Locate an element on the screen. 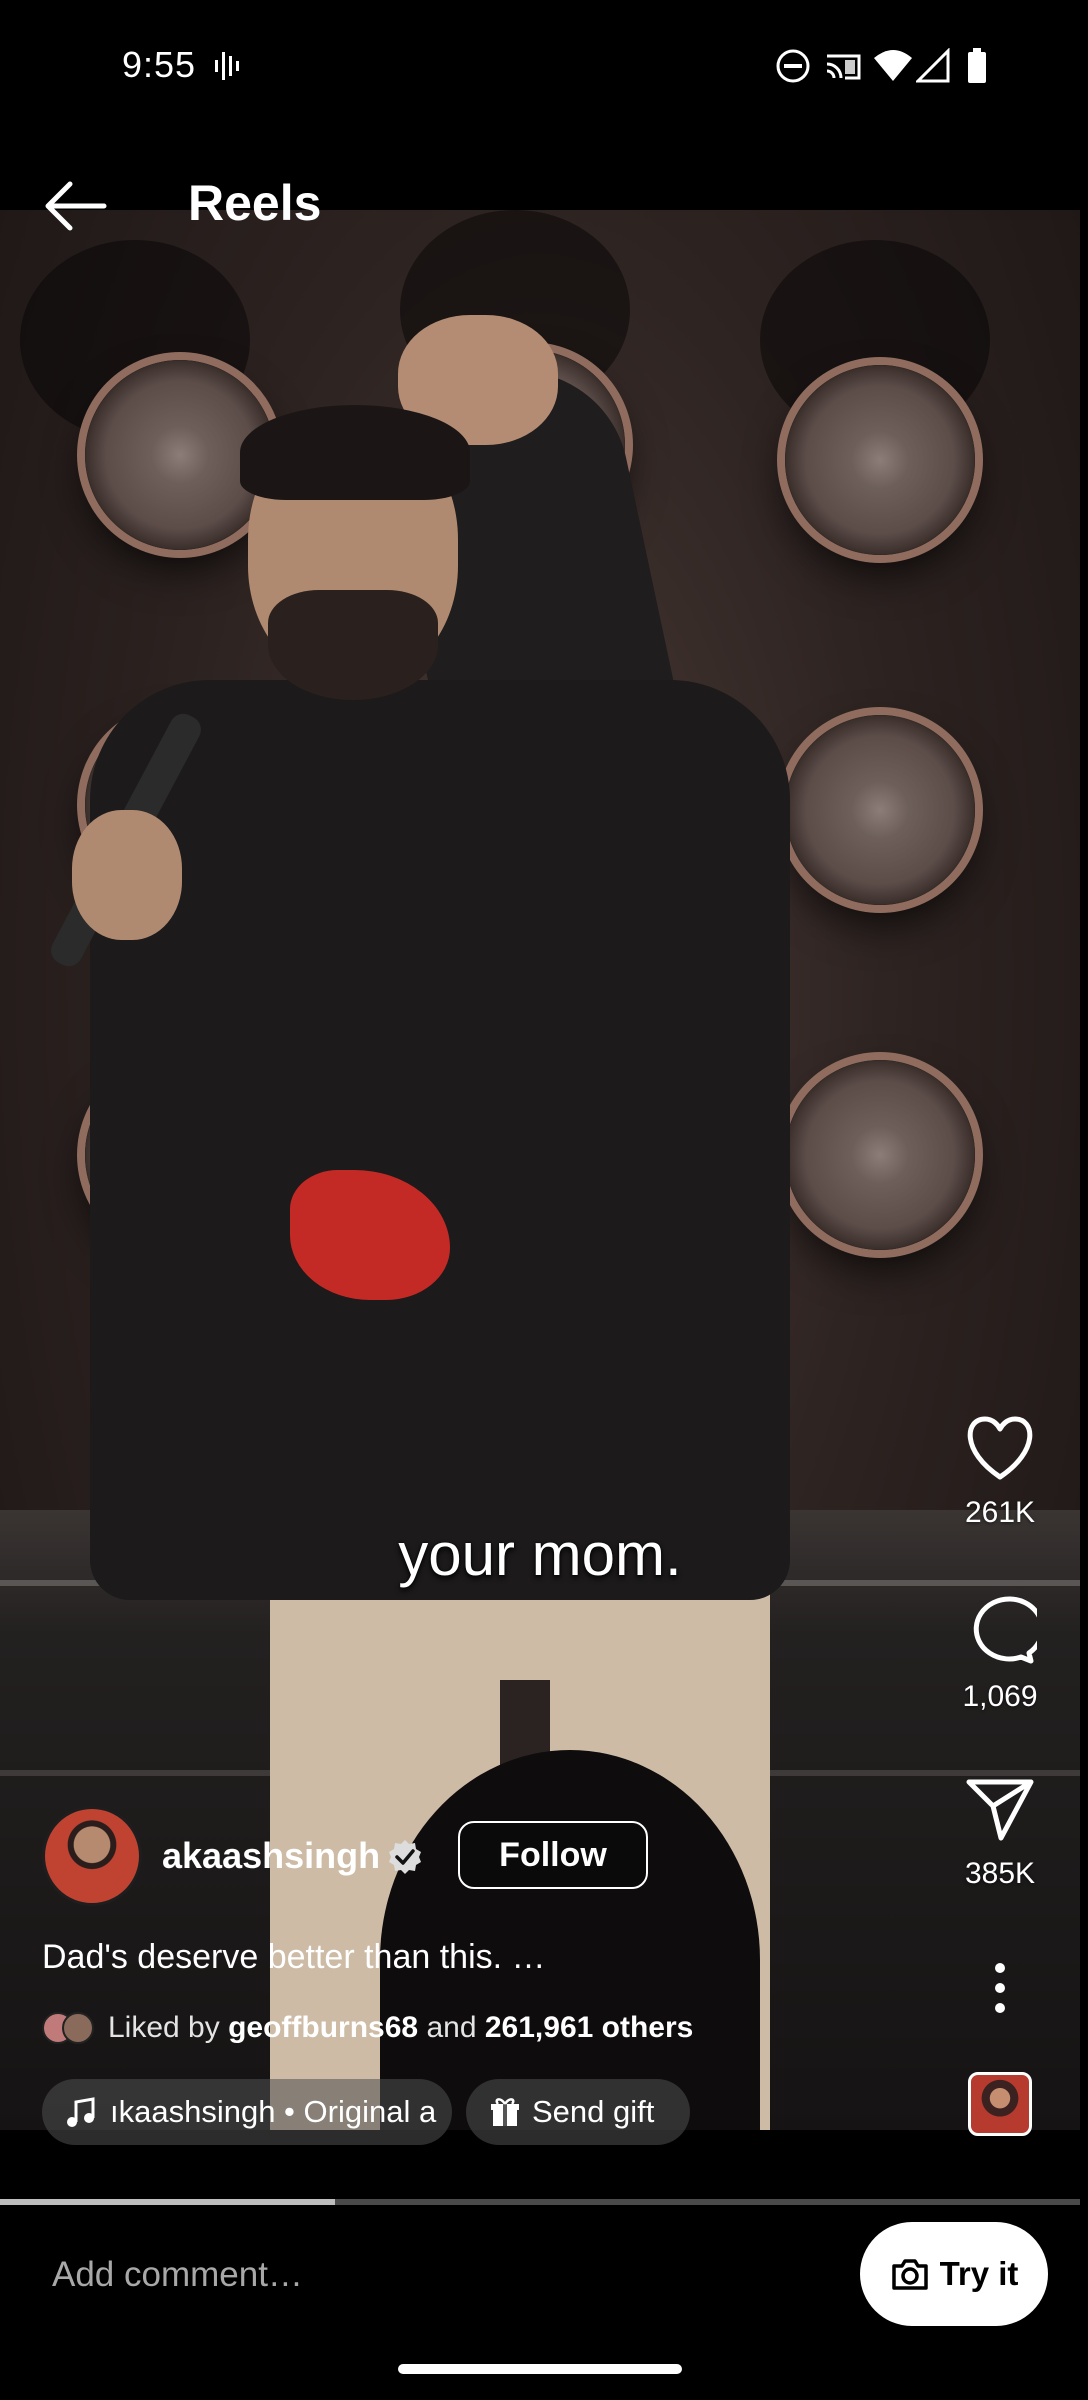 Image resolution: width=1088 pixels, height=2400 pixels. battery-icon is located at coordinates (977, 65).